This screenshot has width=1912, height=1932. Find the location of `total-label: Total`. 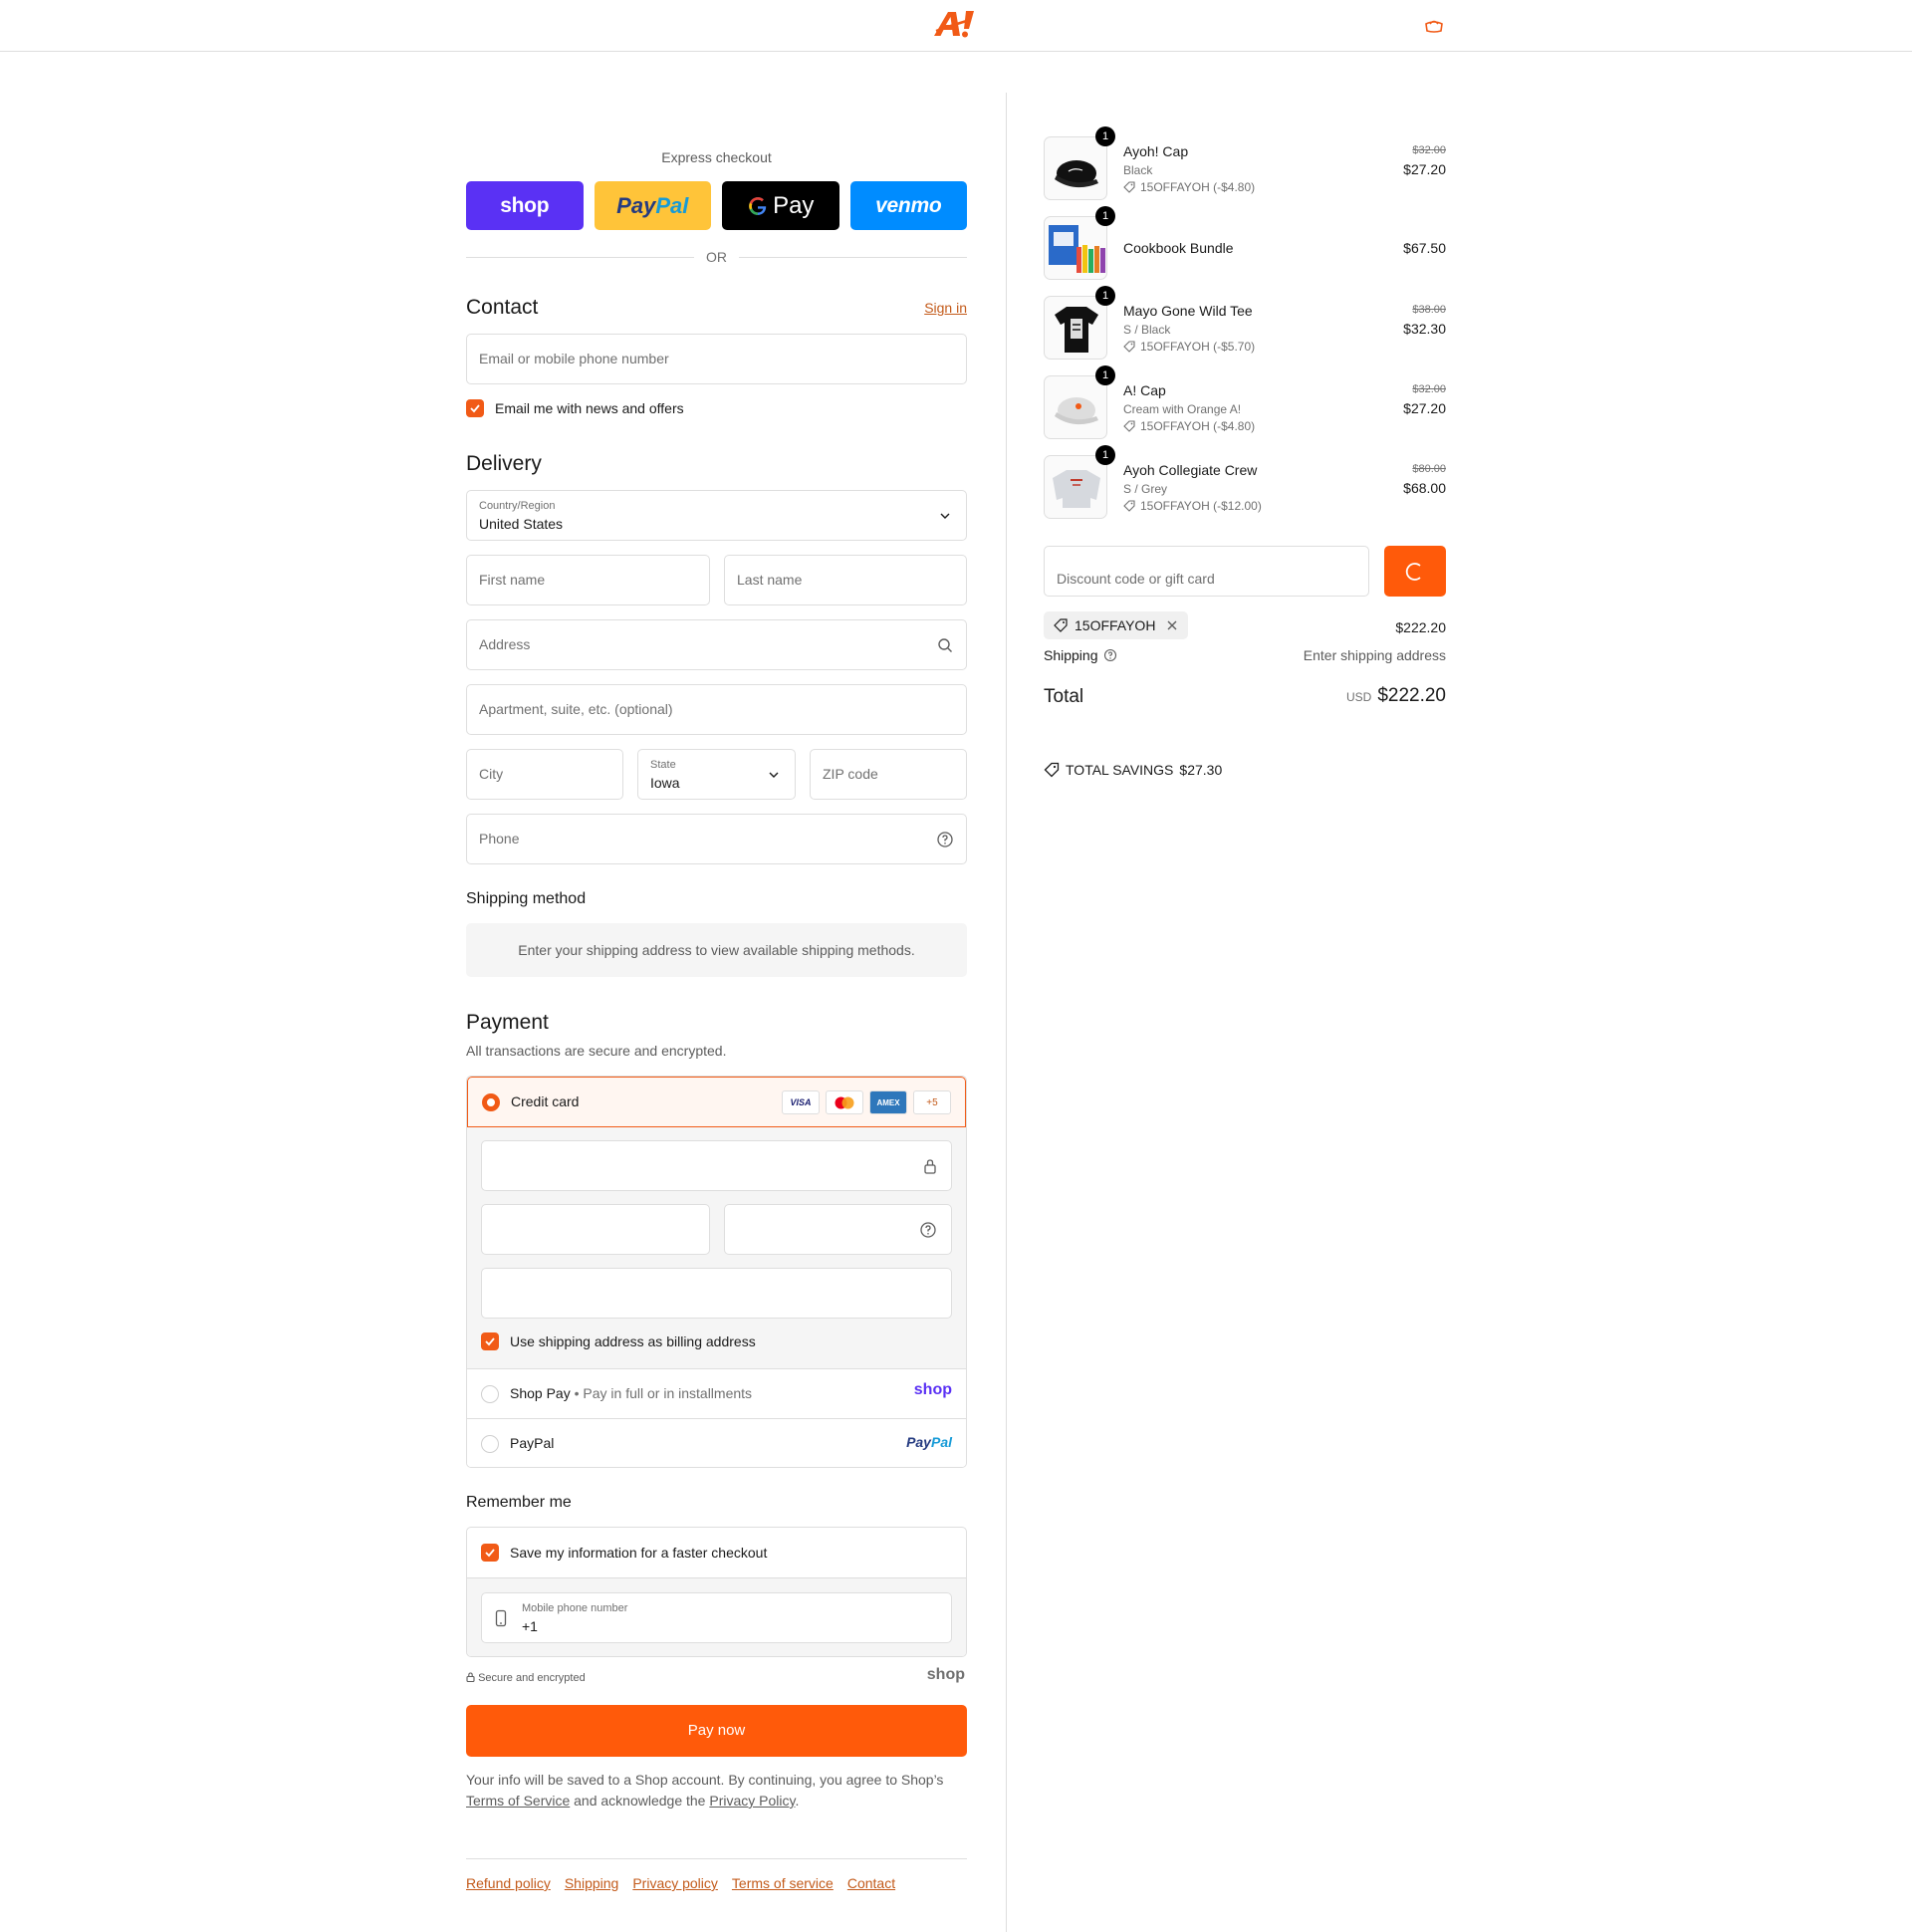

total-label: Total is located at coordinates (1064, 696).